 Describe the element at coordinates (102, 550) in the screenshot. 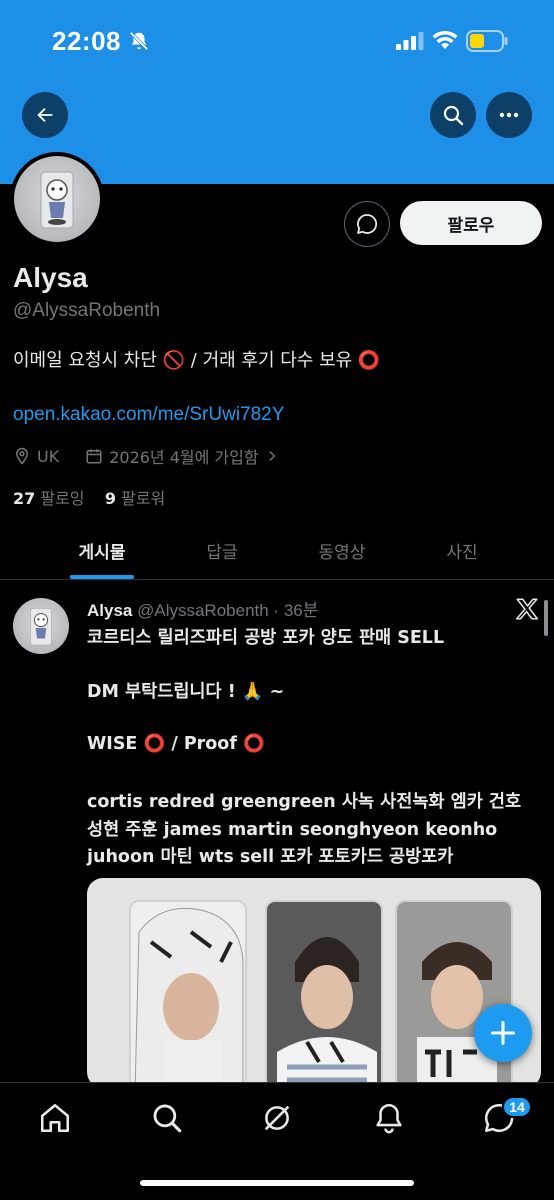

I see `tab-posts: 게시물` at that location.